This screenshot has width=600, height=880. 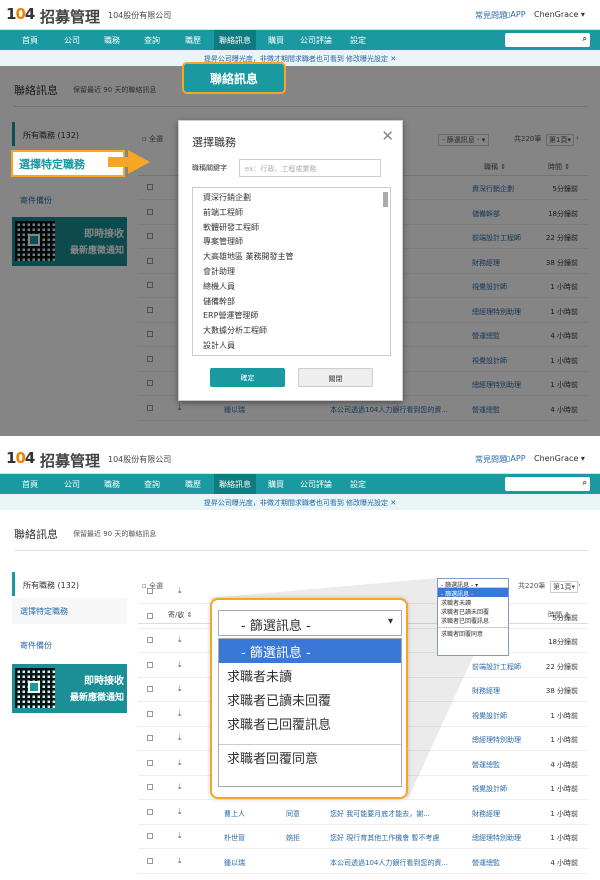 What do you see at coordinates (473, 593) in the screenshot?
I see `filter-small-option: - 篩選訊息 -` at bounding box center [473, 593].